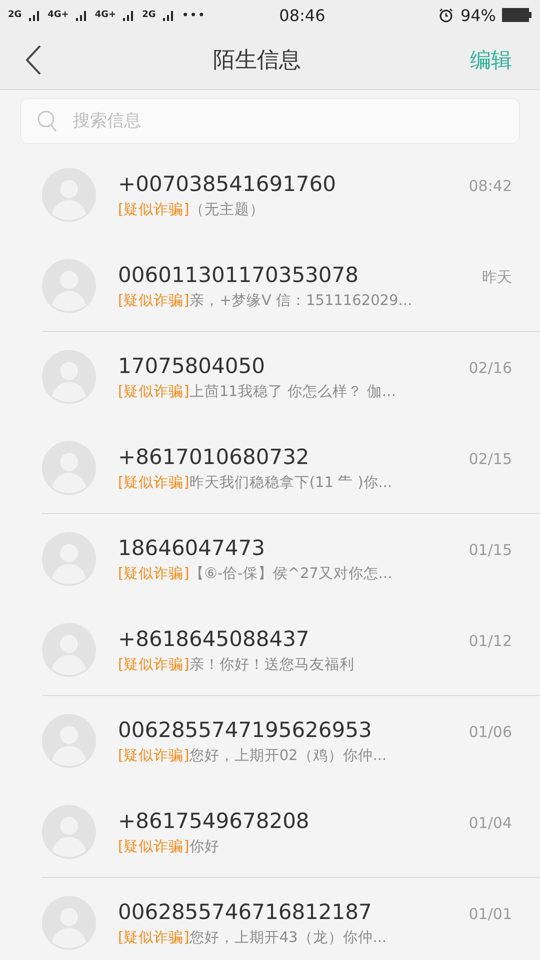 The height and width of the screenshot is (960, 540). I want to click on sender-number: +8617549678208, so click(214, 820).